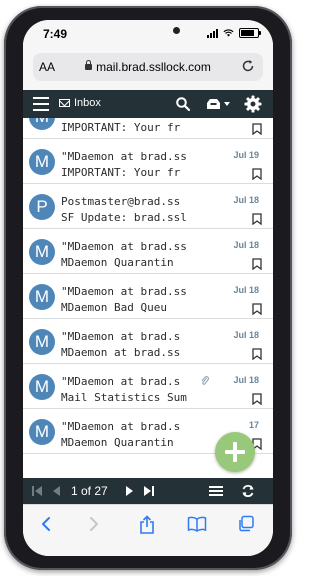 This screenshot has height=576, width=320. What do you see at coordinates (56, 491) in the screenshot?
I see `previous-page-icon` at bounding box center [56, 491].